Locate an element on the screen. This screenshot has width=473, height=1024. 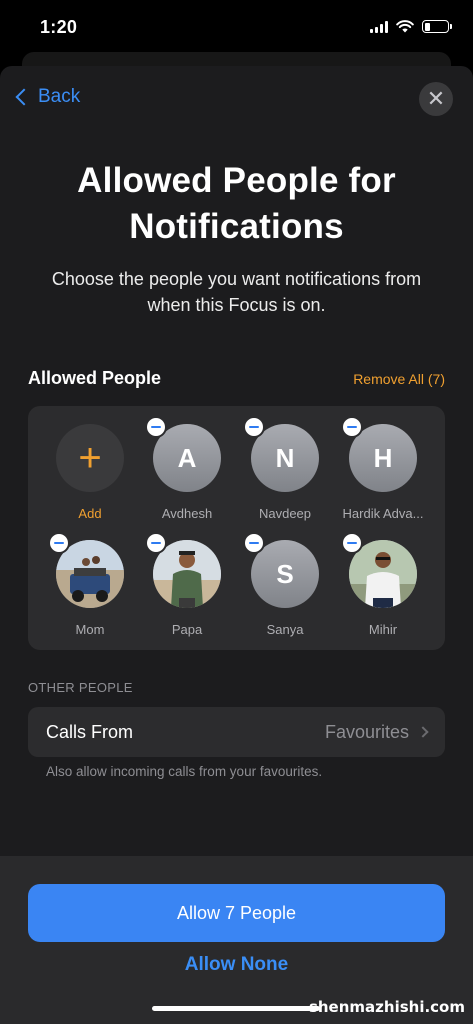
person-name: Mom is located at coordinates (90, 629).